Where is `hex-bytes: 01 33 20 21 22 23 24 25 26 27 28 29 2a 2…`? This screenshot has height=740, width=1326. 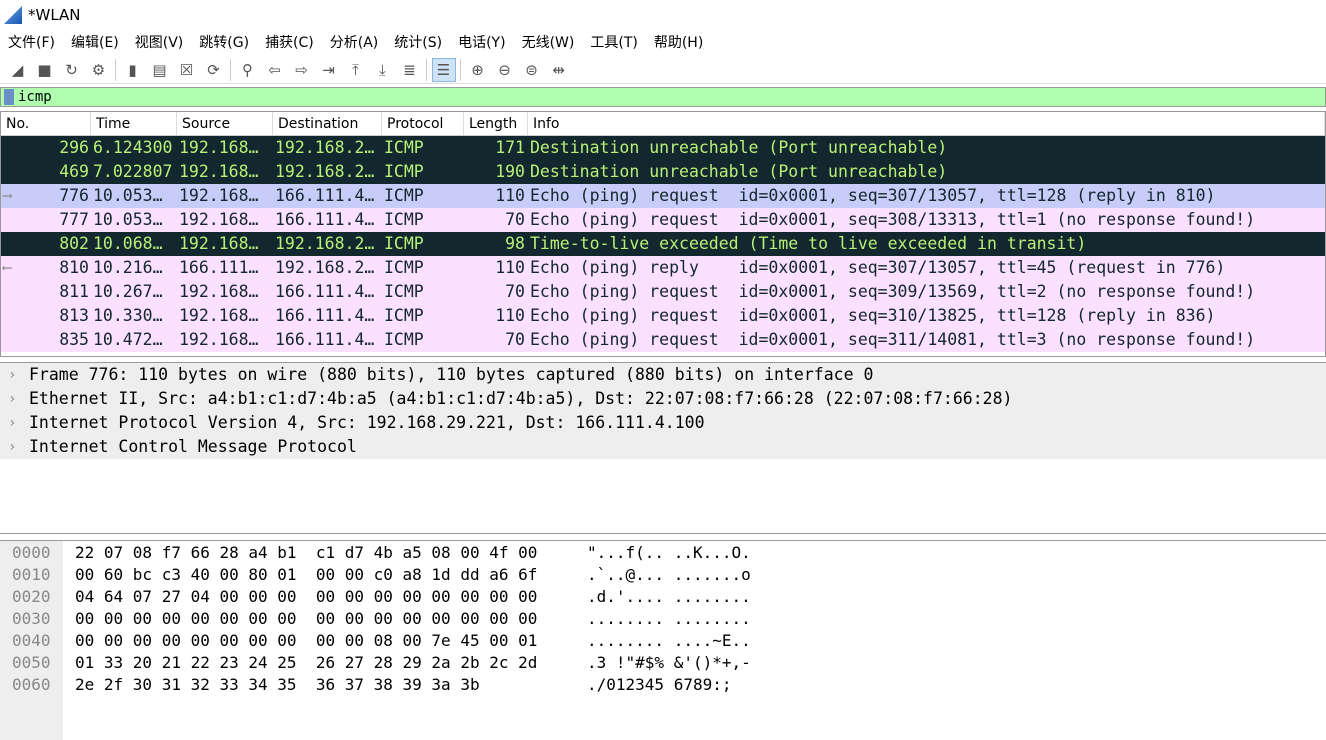 hex-bytes: 01 33 20 21 22 23 24 25 26 27 28 29 2a 2… is located at coordinates (325, 663).